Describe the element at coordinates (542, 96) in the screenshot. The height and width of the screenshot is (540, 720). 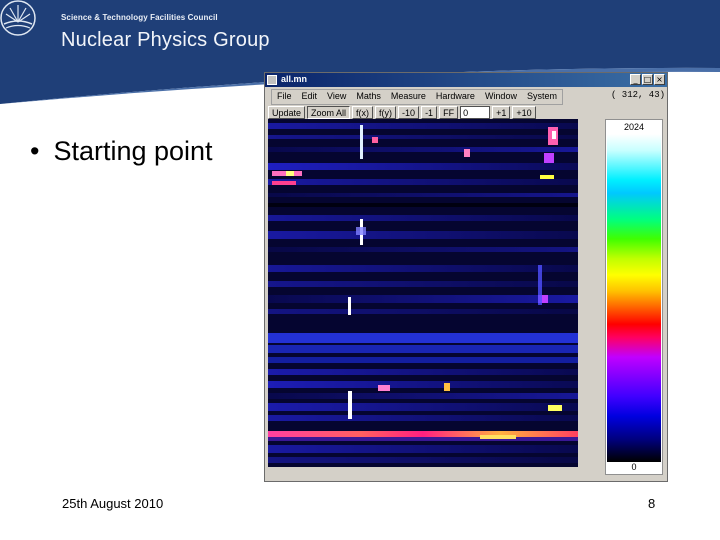
I see `menu-system: System` at that location.